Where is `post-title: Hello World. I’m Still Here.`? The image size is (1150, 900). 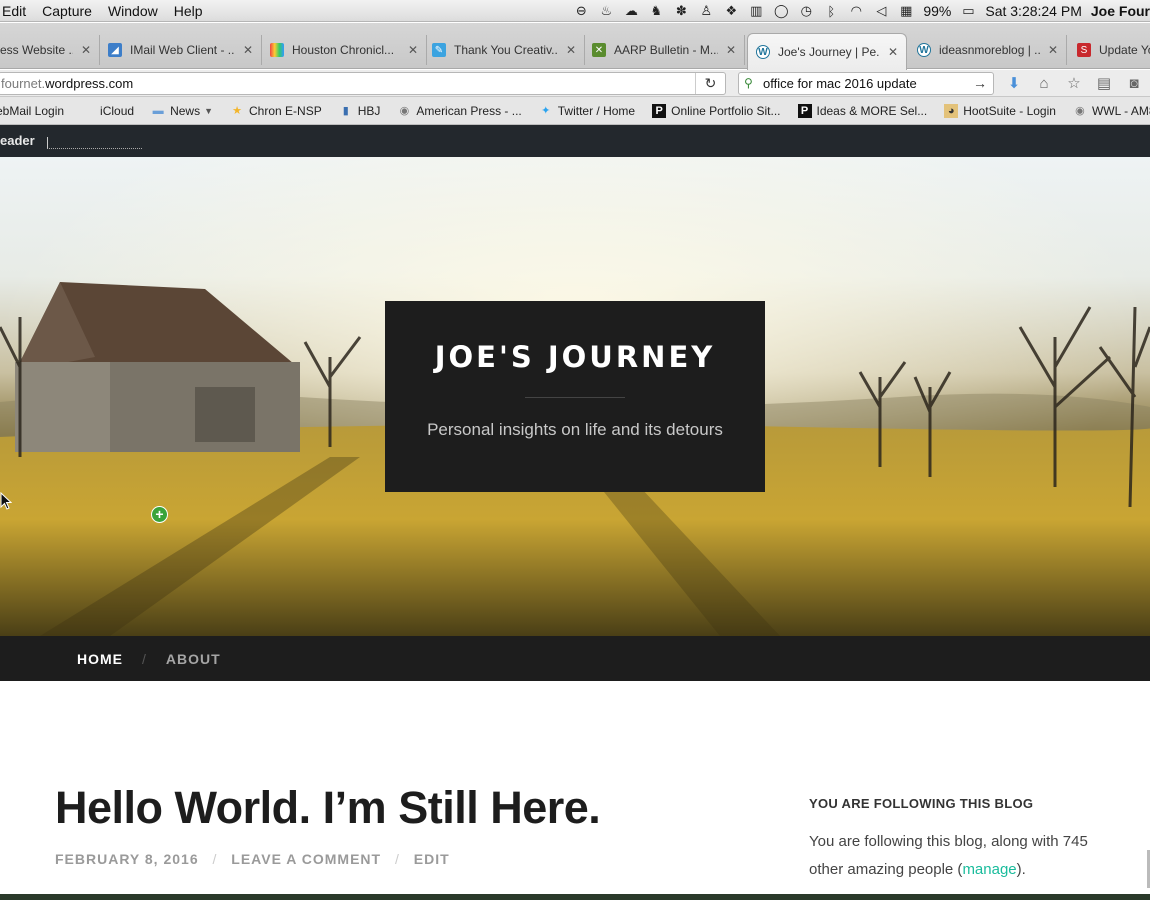 post-title: Hello World. I’m Still Here. is located at coordinates (328, 808).